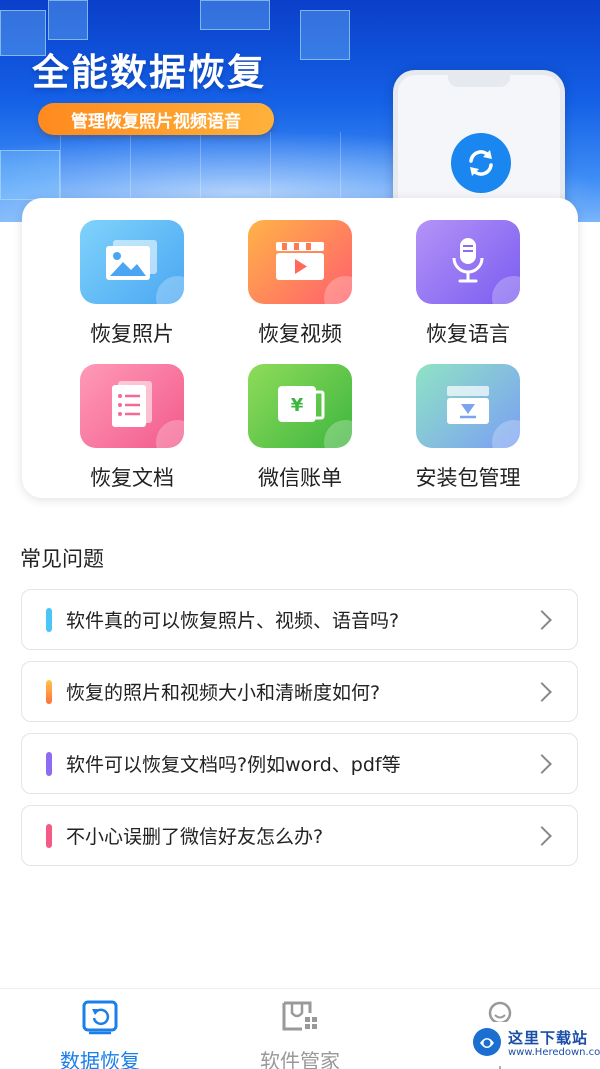 This screenshot has width=600, height=1069. What do you see at coordinates (156, 119) in the screenshot?
I see `banner-subtitle-badge: 管理恢复照片视频语音` at bounding box center [156, 119].